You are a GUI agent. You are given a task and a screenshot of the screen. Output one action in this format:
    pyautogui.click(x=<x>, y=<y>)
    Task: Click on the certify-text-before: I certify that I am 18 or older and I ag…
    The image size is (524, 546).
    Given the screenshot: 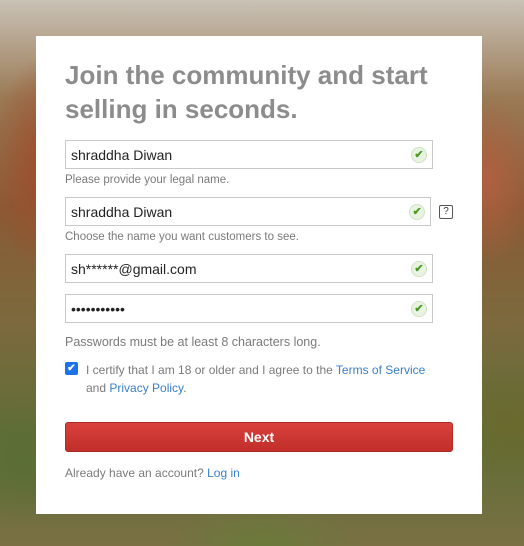 What is the action you would take?
    pyautogui.click(x=211, y=370)
    